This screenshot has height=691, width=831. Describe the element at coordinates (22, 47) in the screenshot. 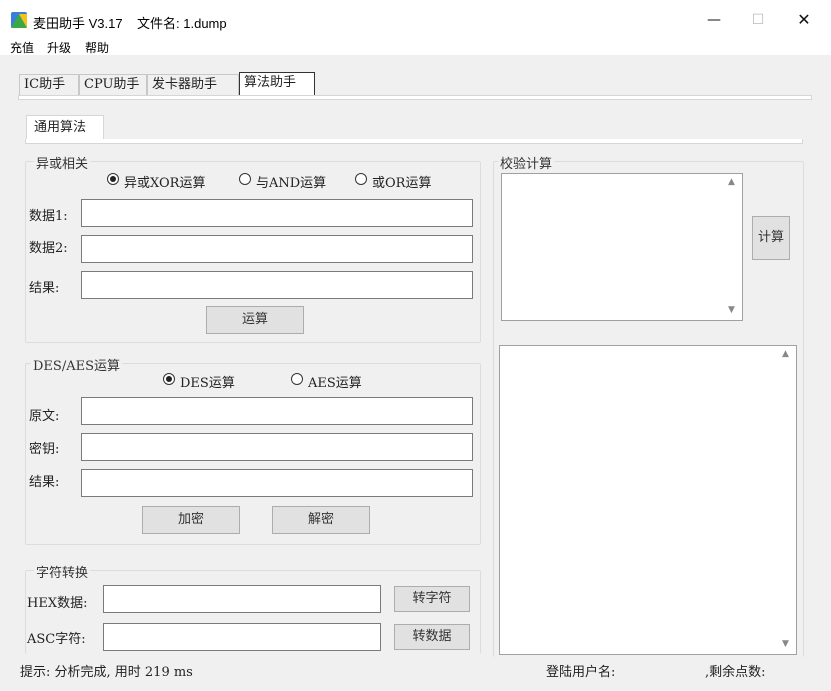

I see `menu-recharge: 充值` at that location.